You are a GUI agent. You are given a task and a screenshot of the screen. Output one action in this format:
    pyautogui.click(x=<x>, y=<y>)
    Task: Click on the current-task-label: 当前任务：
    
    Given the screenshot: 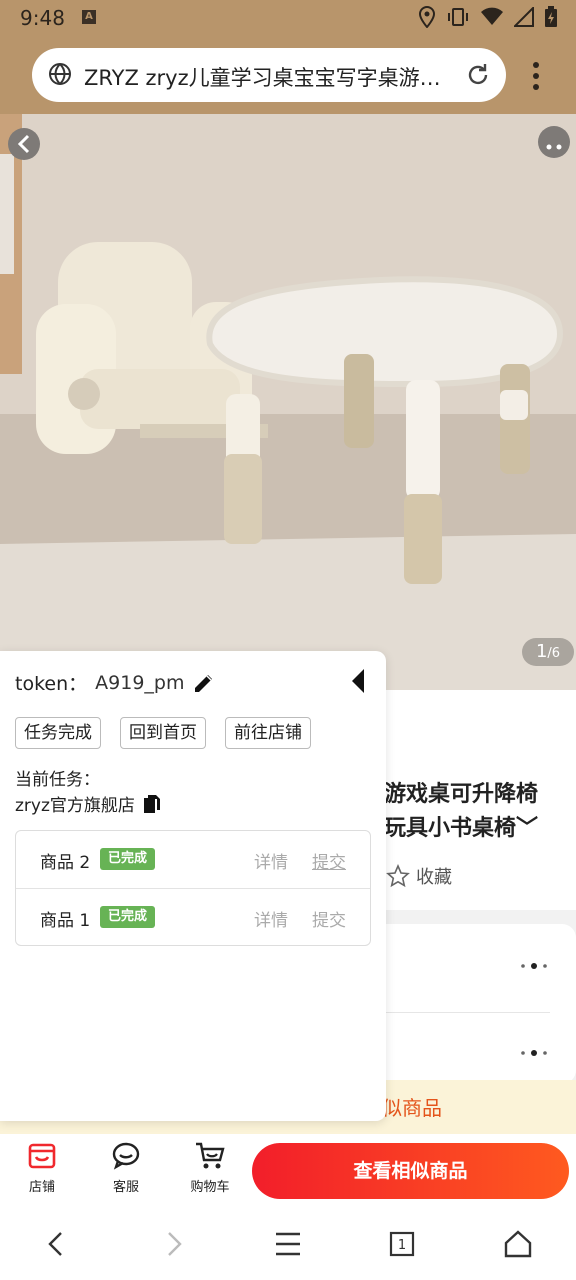 What is the action you would take?
    pyautogui.click(x=57, y=780)
    